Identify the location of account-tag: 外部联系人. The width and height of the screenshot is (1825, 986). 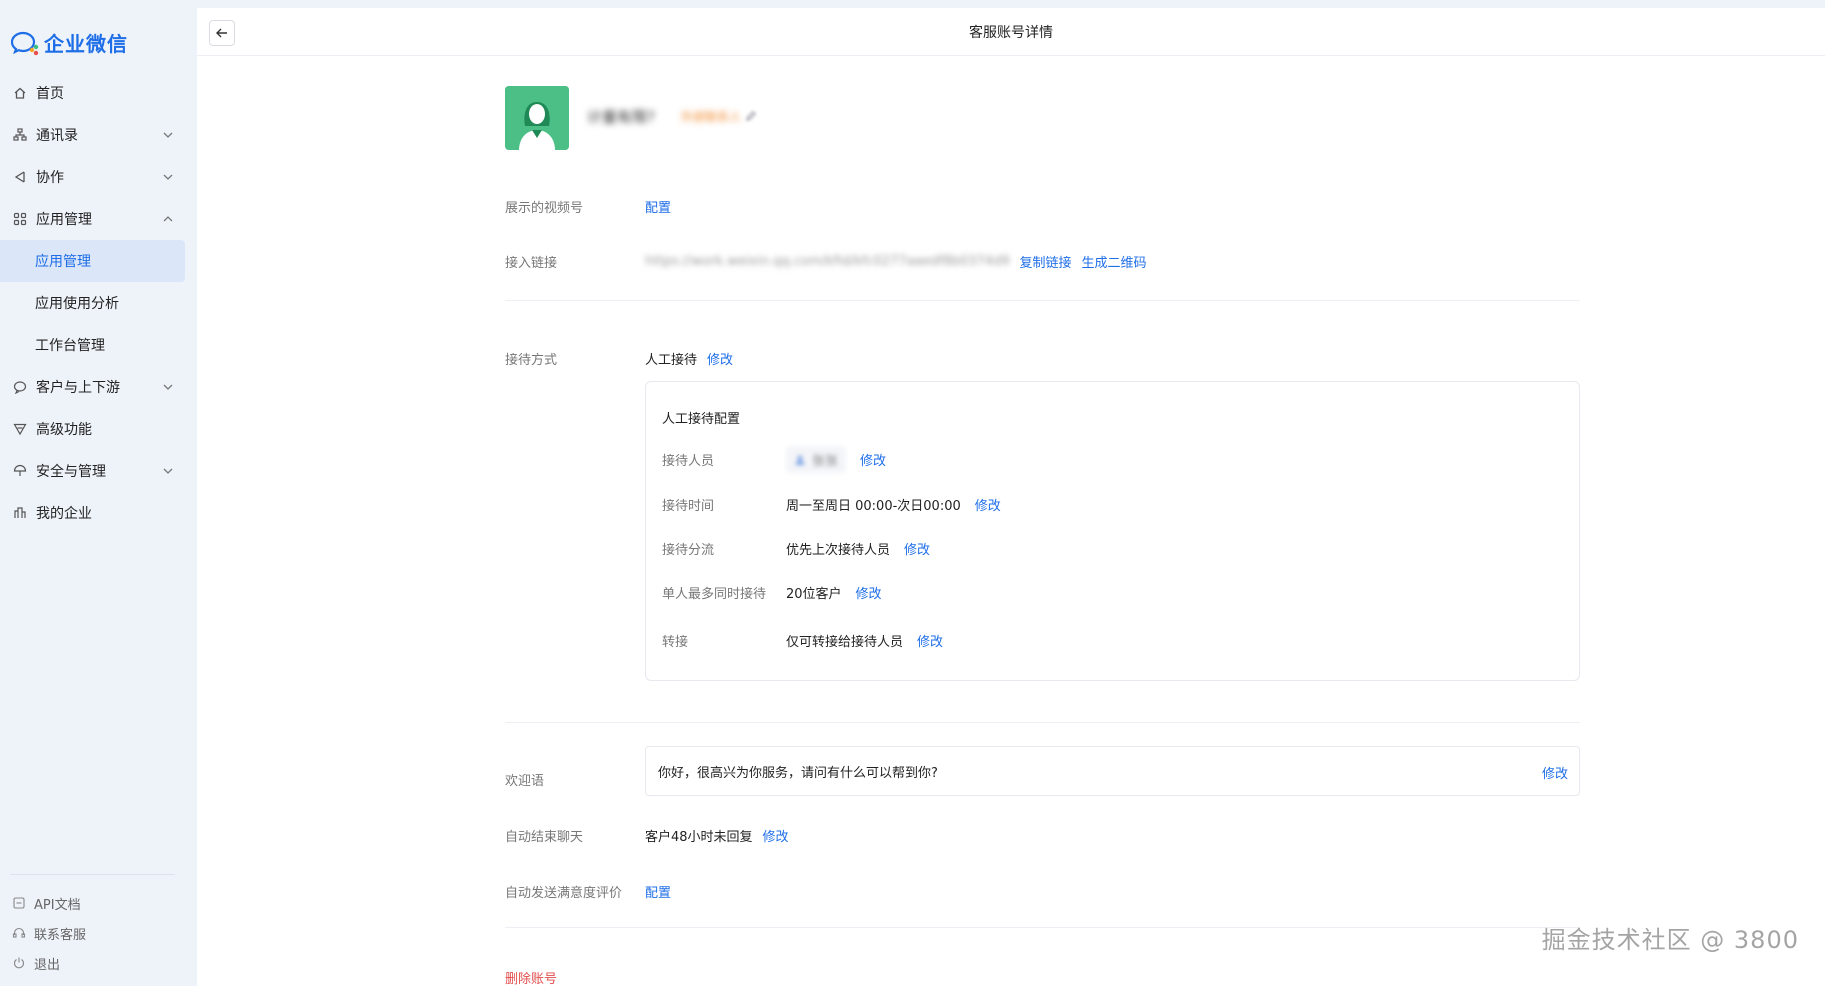
(711, 117).